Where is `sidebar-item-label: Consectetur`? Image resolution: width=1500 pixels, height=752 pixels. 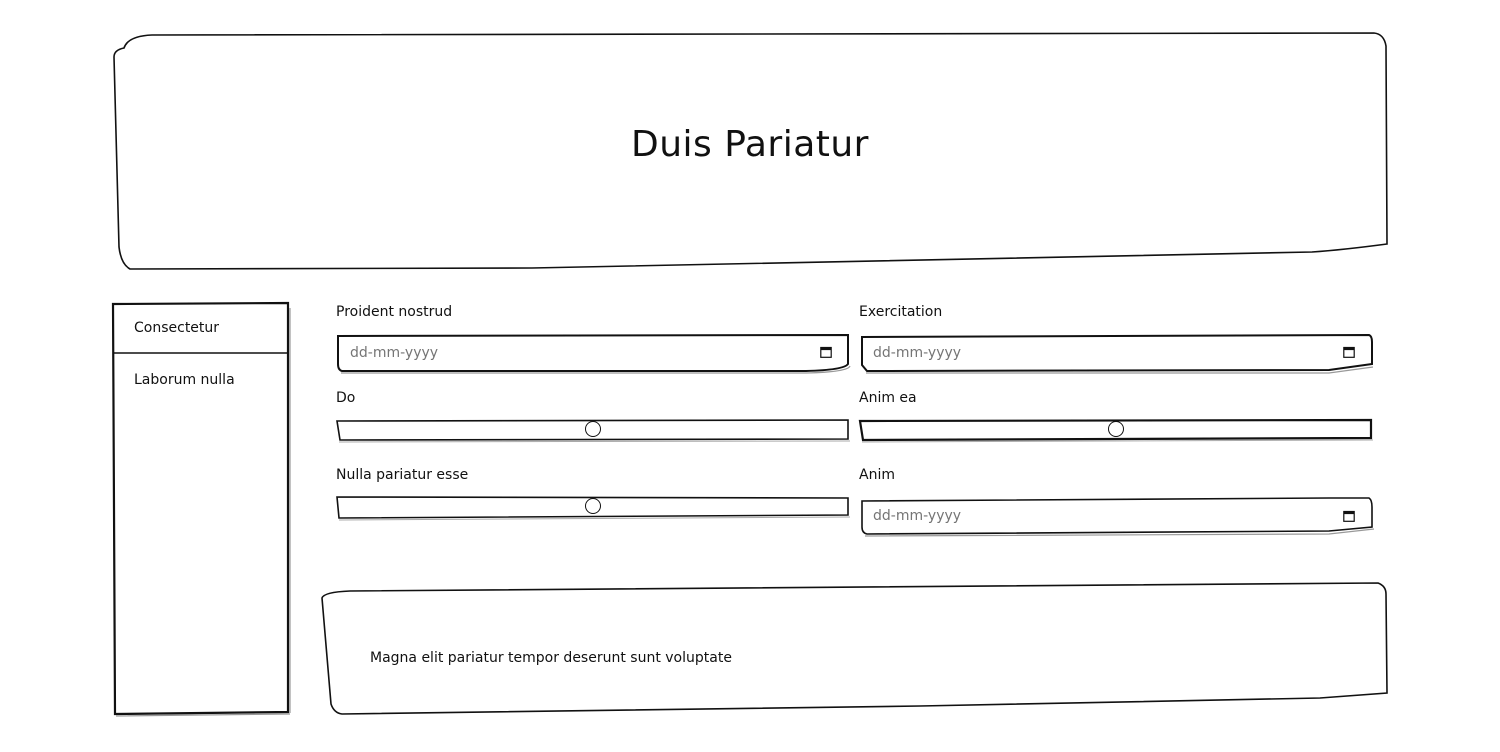 sidebar-item-label: Consectetur is located at coordinates (177, 328).